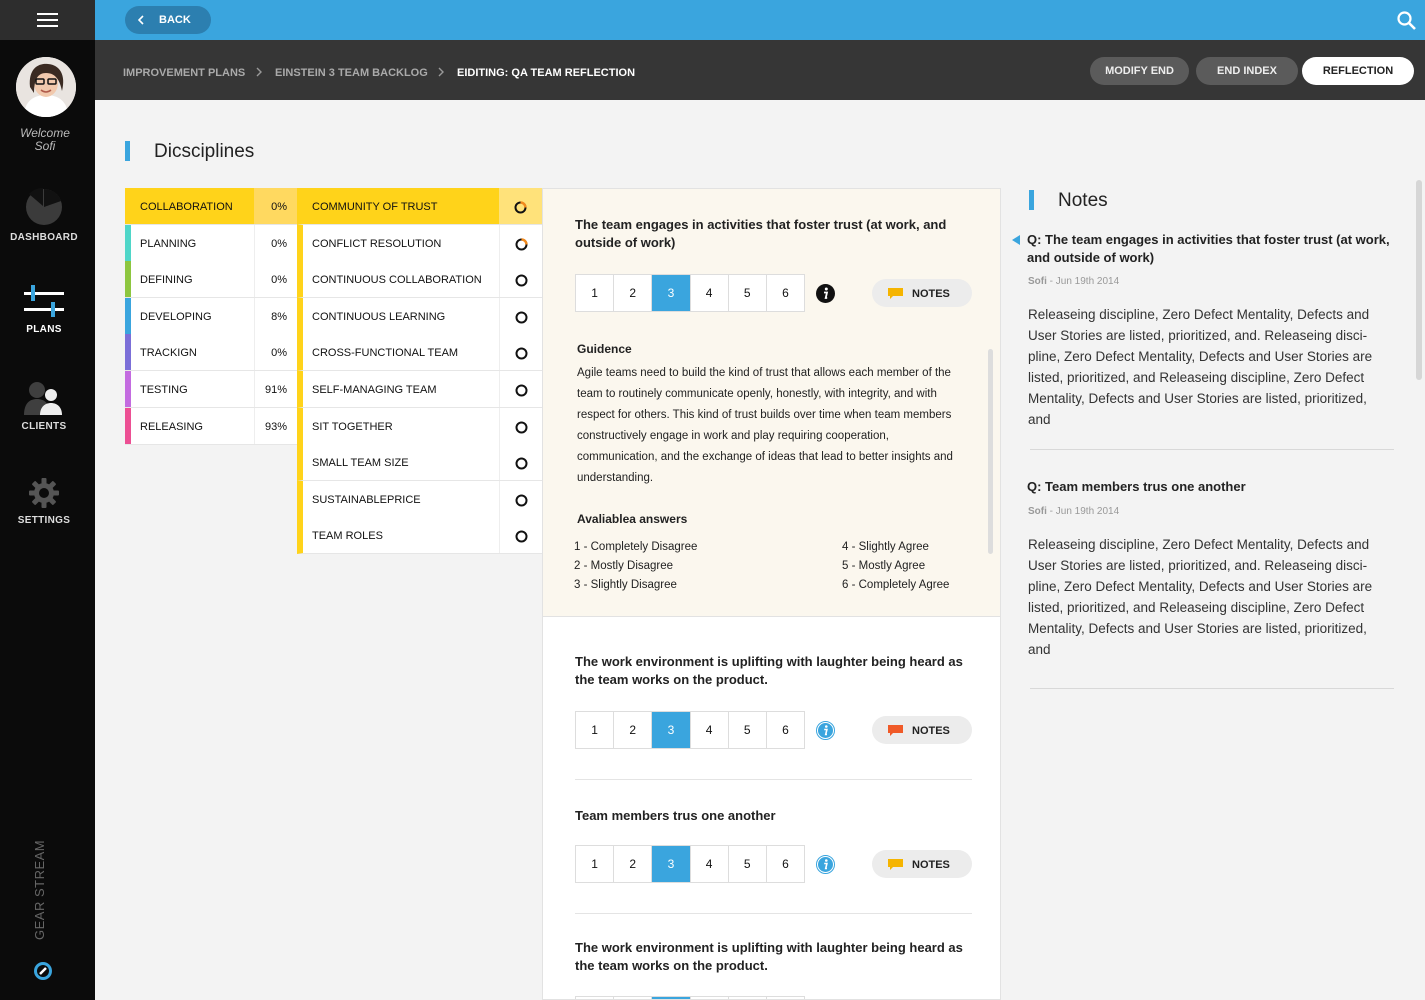 This screenshot has width=1425, height=1000. I want to click on guidance-scrollbar, so click(990, 451).